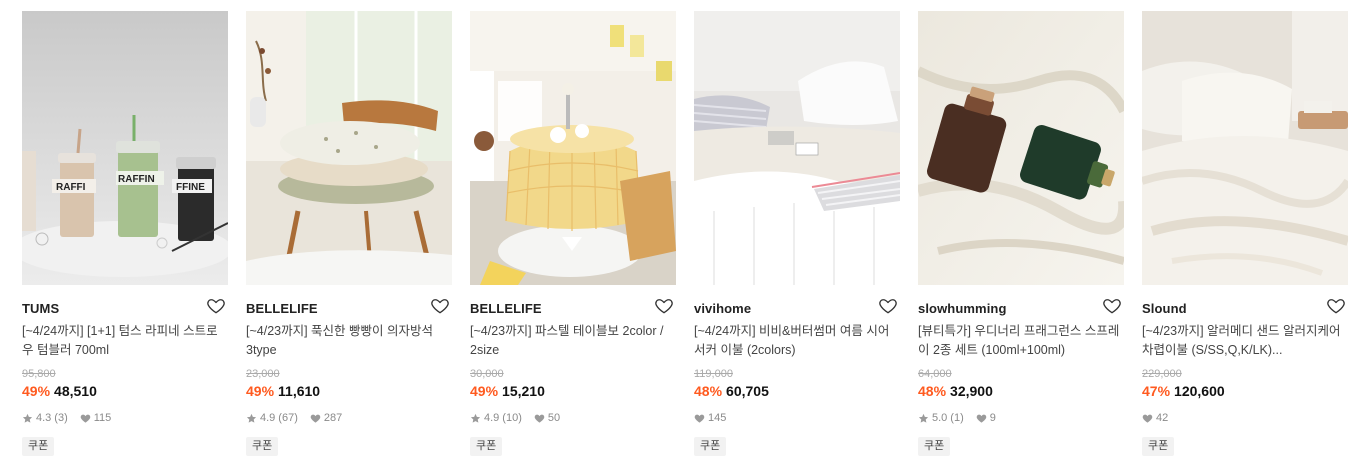 This screenshot has width=1361, height=466. What do you see at coordinates (971, 391) in the screenshot?
I see `sale-price: 32,900` at bounding box center [971, 391].